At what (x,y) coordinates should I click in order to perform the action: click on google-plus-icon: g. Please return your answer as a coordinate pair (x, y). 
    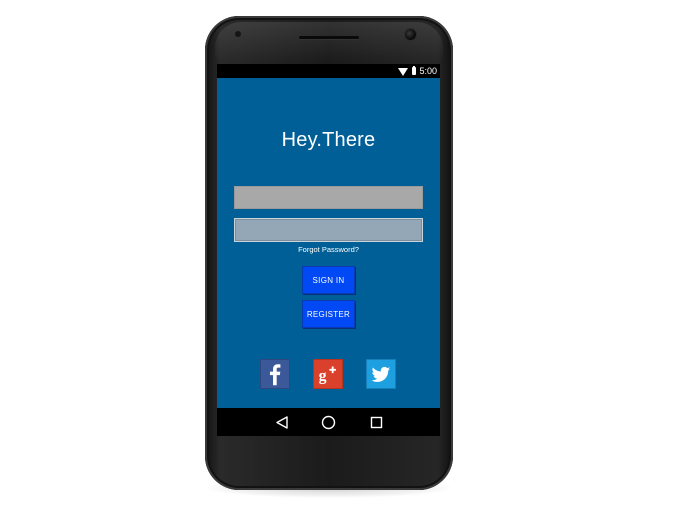
    Looking at the image, I should click on (327, 375).